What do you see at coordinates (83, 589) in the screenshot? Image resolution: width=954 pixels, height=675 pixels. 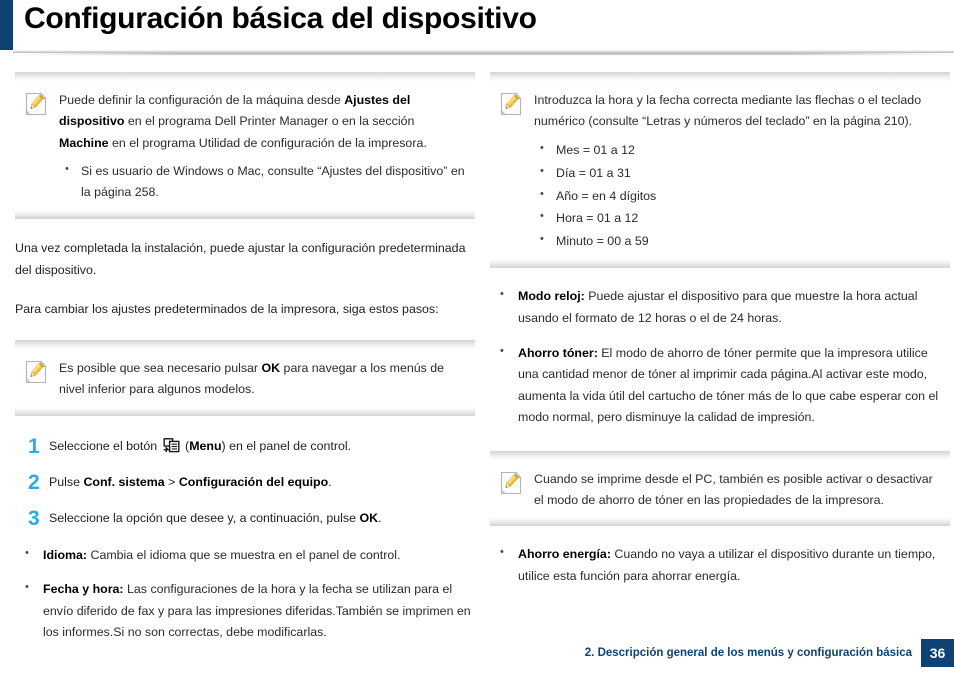 I see `list-item-label: Fecha y hora:` at bounding box center [83, 589].